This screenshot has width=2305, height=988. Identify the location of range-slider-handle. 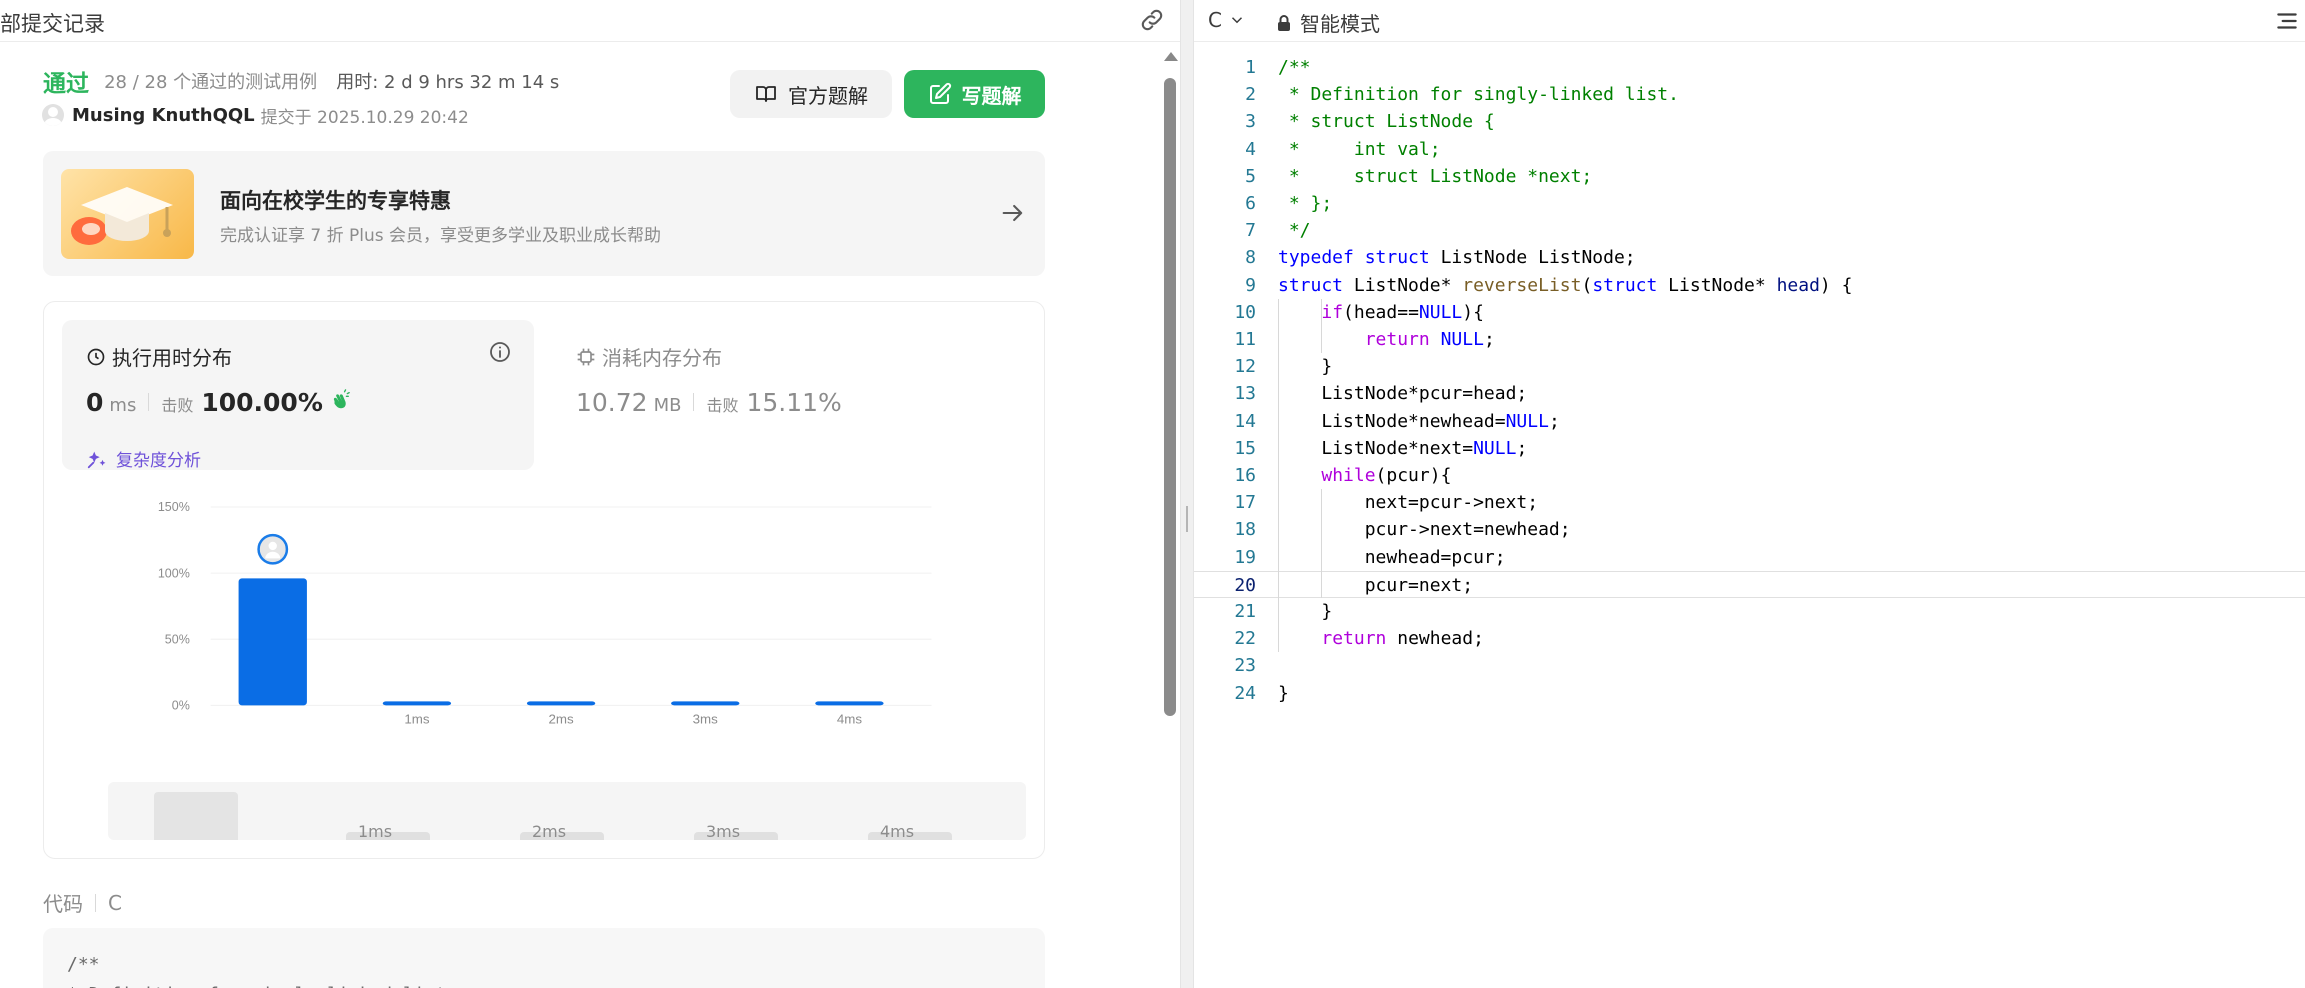
(196, 816).